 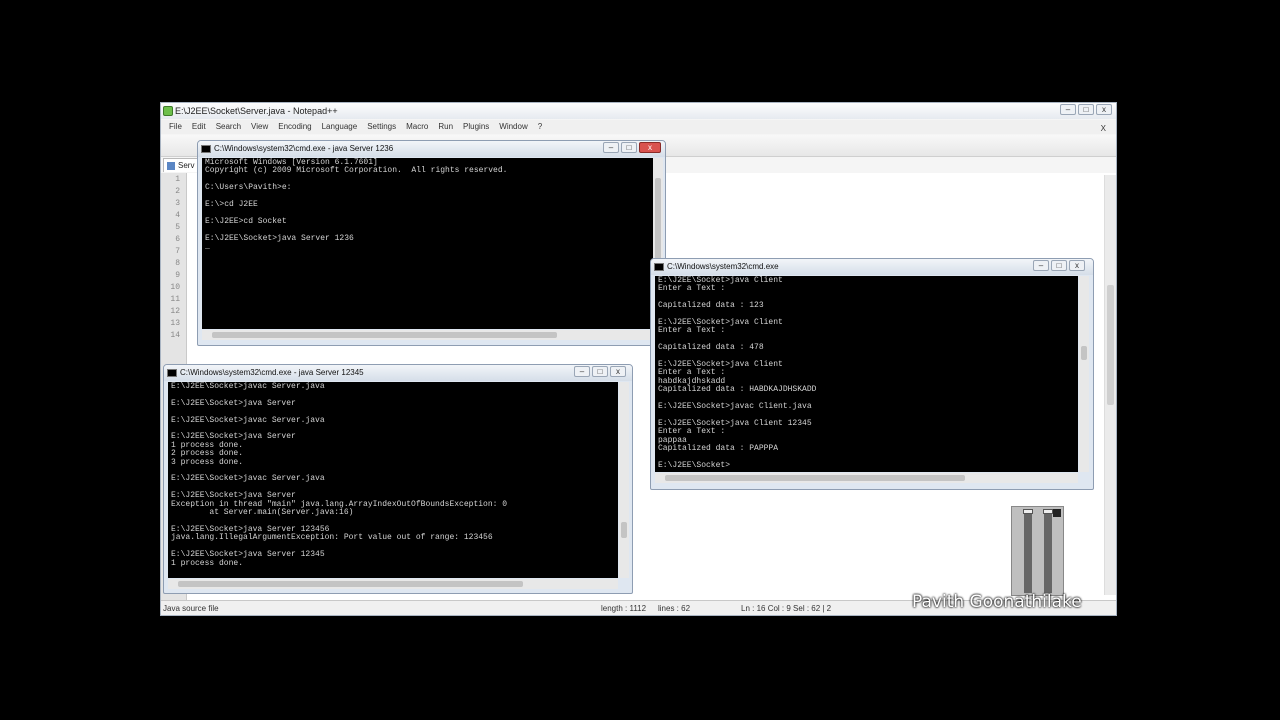 I want to click on cmd3-window-controls: – □ x, so click(x=1059, y=265).